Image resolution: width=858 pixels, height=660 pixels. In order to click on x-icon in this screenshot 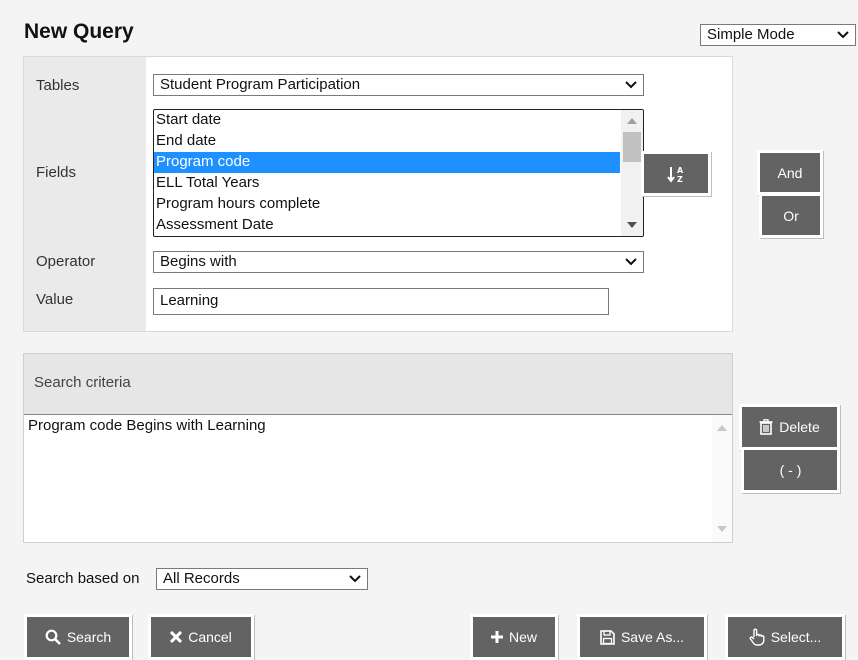, I will do `click(176, 637)`.